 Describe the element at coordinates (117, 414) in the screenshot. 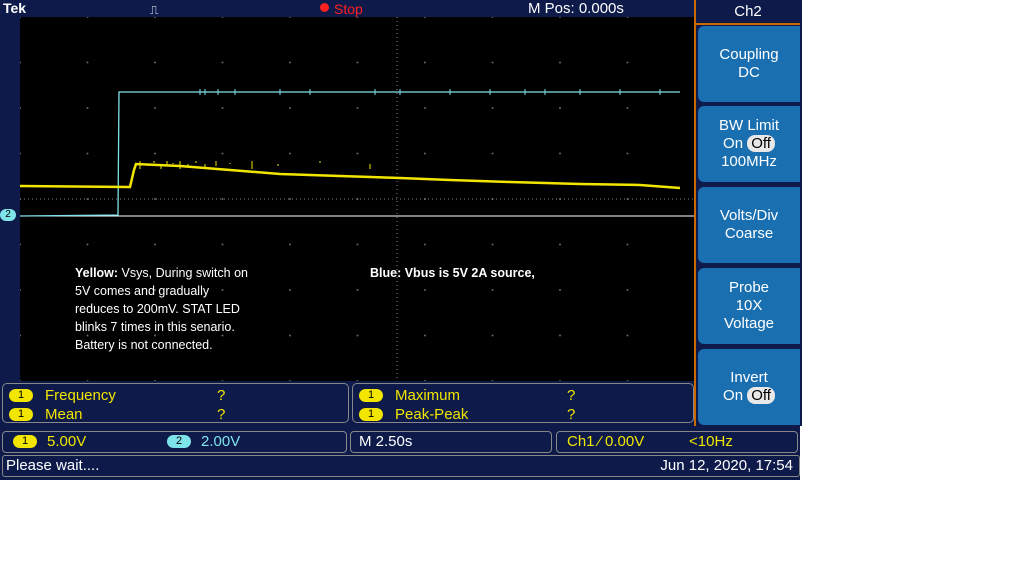

I see `measurement-row: 1 Mean ?` at that location.